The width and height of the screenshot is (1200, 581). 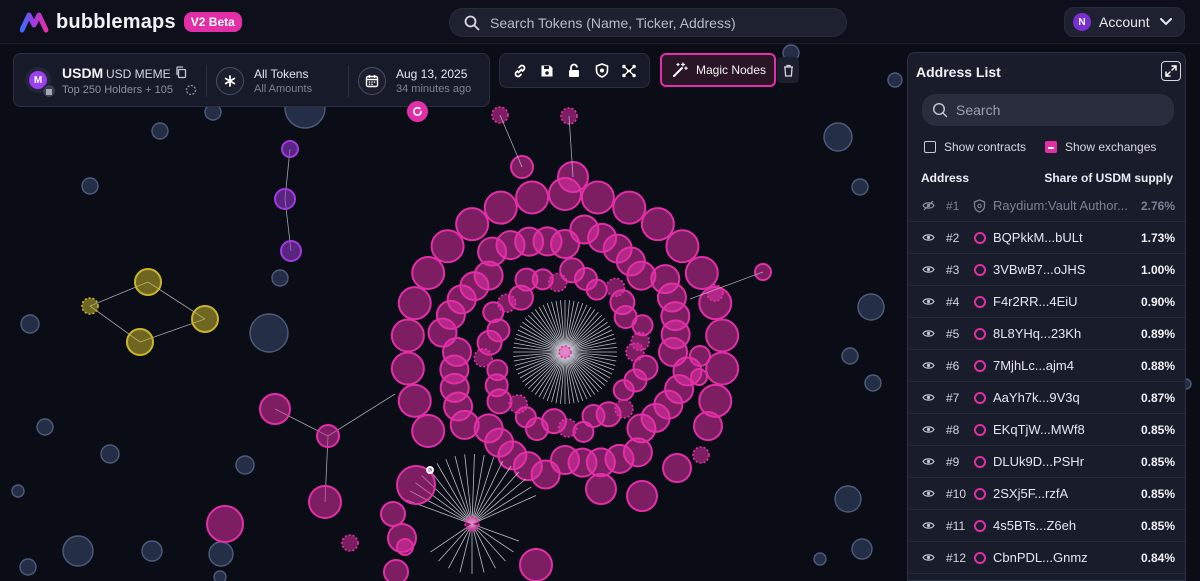 What do you see at coordinates (655, 22) in the screenshot?
I see `token-search-input` at bounding box center [655, 22].